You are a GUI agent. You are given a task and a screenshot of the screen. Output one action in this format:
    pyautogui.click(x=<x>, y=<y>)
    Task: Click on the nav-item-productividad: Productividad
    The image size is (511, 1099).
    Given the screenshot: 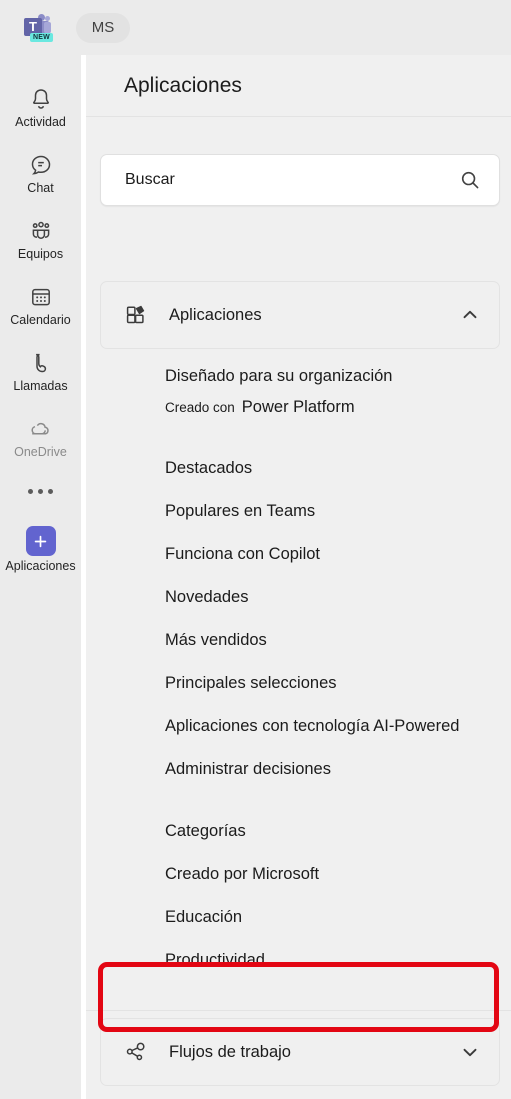 What is the action you would take?
    pyautogui.click(x=298, y=960)
    